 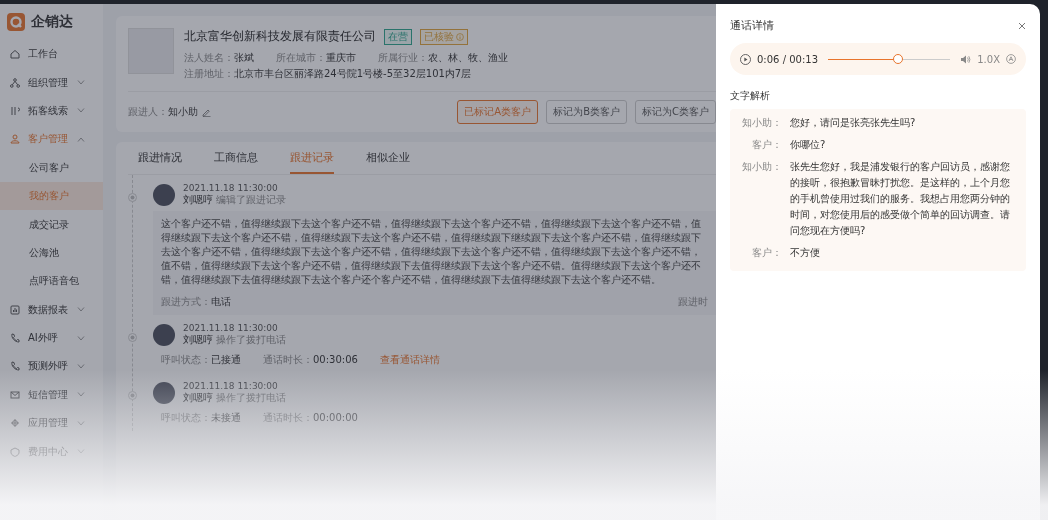 I want to click on slider-thumb, so click(x=897, y=59).